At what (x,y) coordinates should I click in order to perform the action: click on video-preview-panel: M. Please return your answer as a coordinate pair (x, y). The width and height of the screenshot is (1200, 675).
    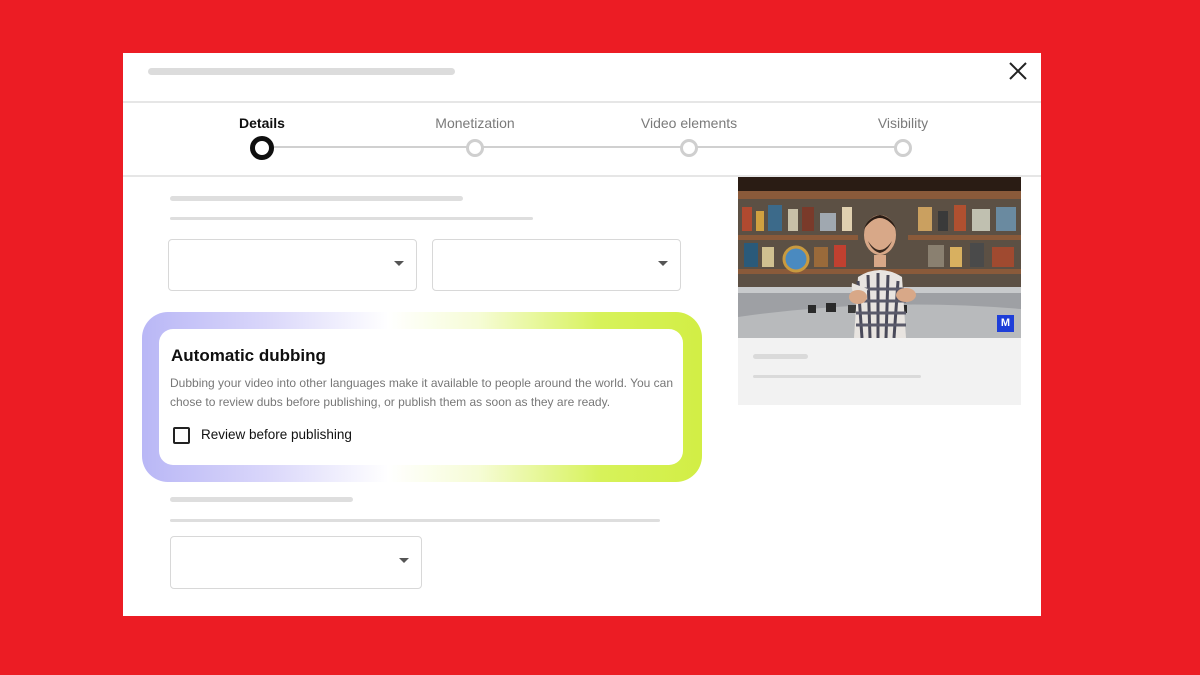
    Looking at the image, I should click on (879, 291).